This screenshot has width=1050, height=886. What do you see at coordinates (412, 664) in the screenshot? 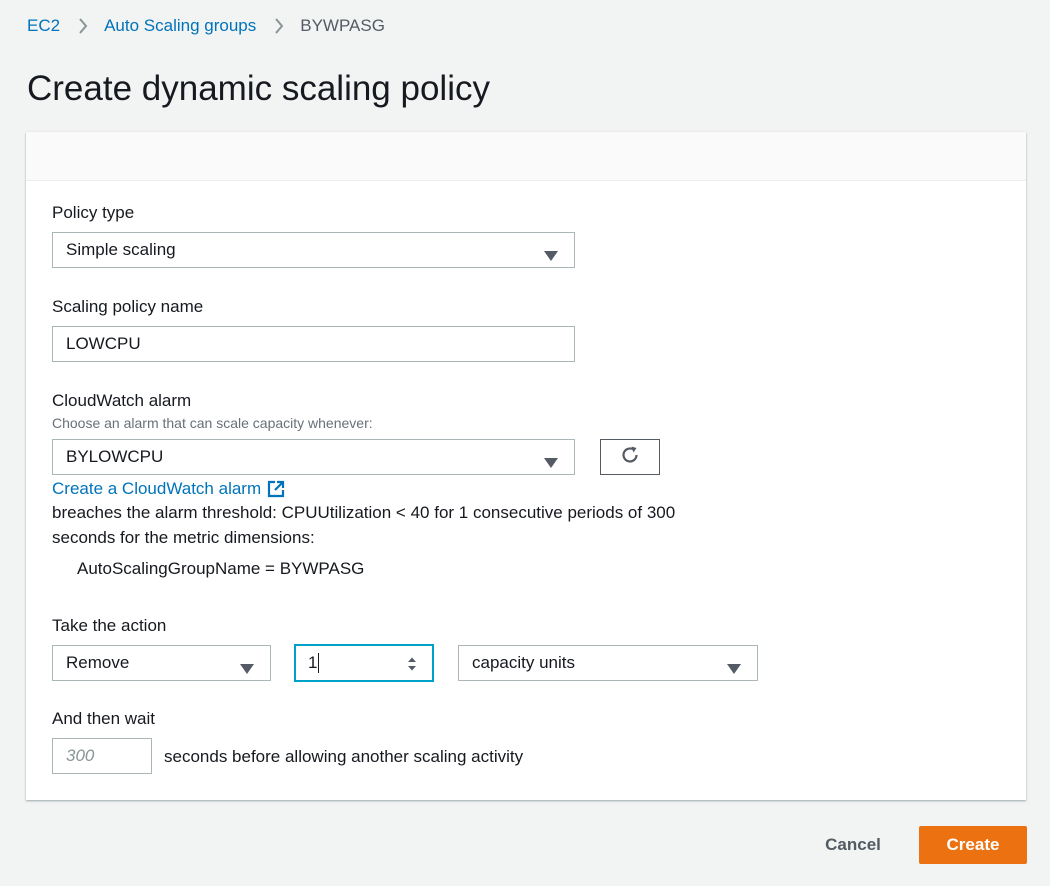
I see `number-spinner-icon` at bounding box center [412, 664].